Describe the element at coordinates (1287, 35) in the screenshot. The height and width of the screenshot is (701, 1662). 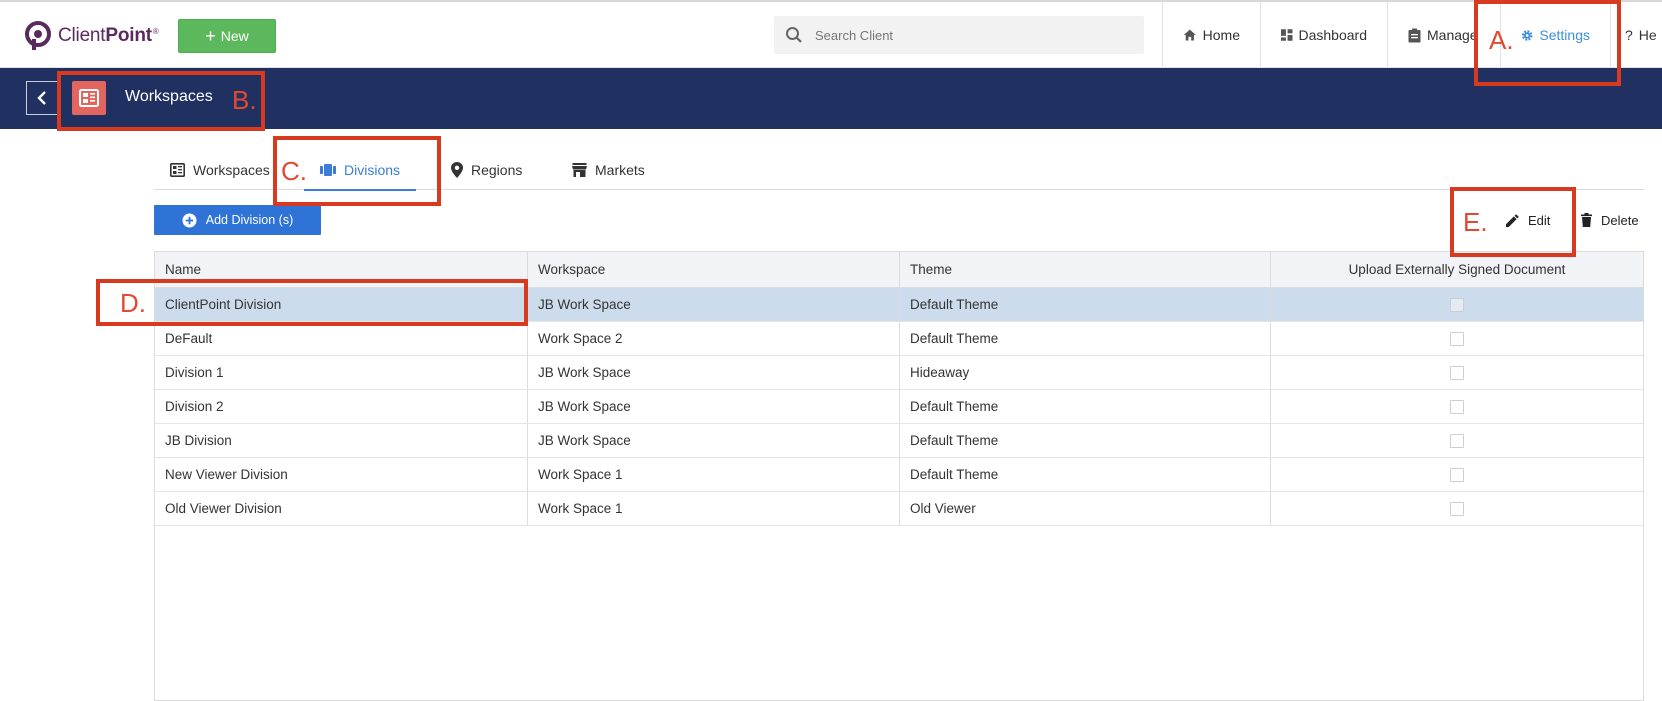
I see `dashboard-icon` at that location.